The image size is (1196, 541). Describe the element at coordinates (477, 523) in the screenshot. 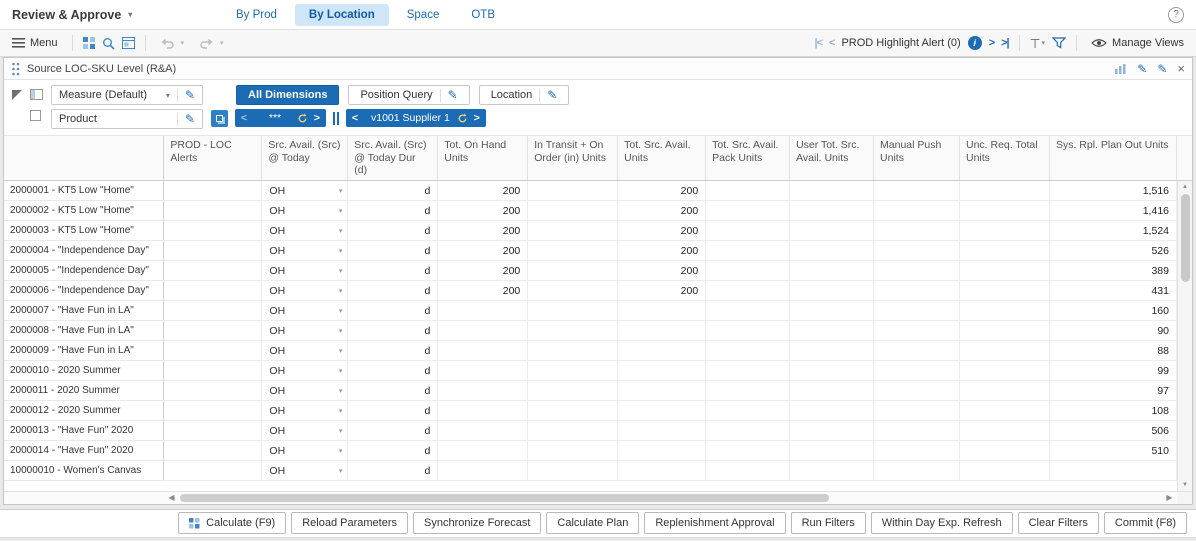

I see `synchronize-forecast-button: Synchronize Forecast` at that location.